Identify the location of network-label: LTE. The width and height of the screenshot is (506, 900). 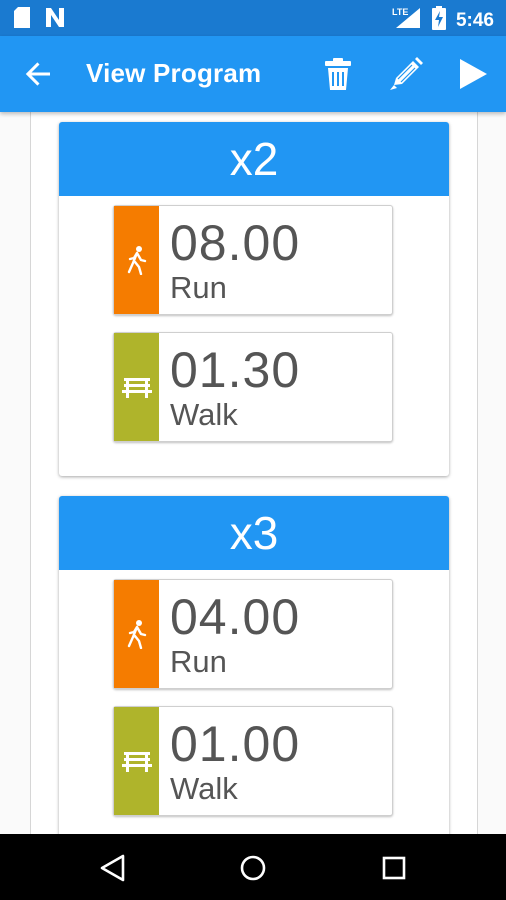
(400, 12).